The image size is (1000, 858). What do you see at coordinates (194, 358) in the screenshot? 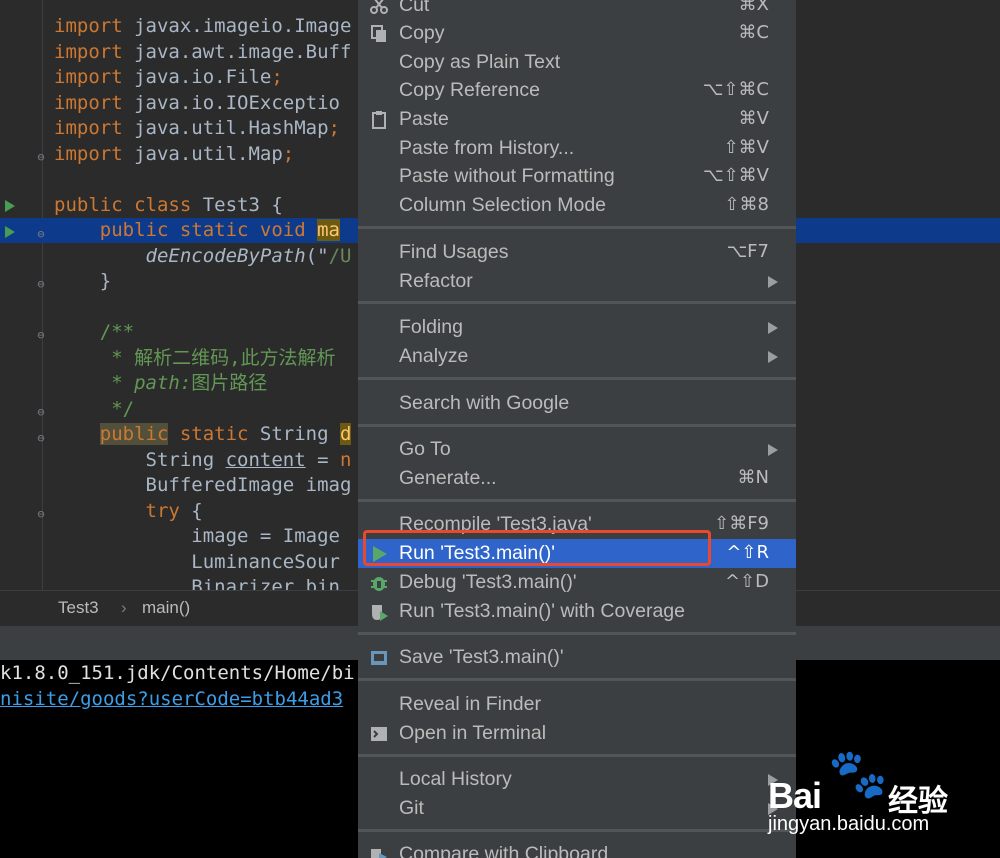
I see `code-text: * 解析二维码,此方法解析` at bounding box center [194, 358].